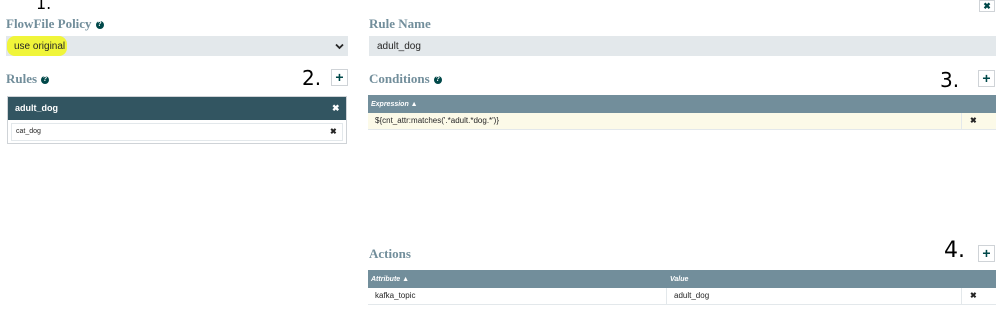 The height and width of the screenshot is (326, 999). What do you see at coordinates (390, 253) in the screenshot?
I see `actions-heading: Actions` at bounding box center [390, 253].